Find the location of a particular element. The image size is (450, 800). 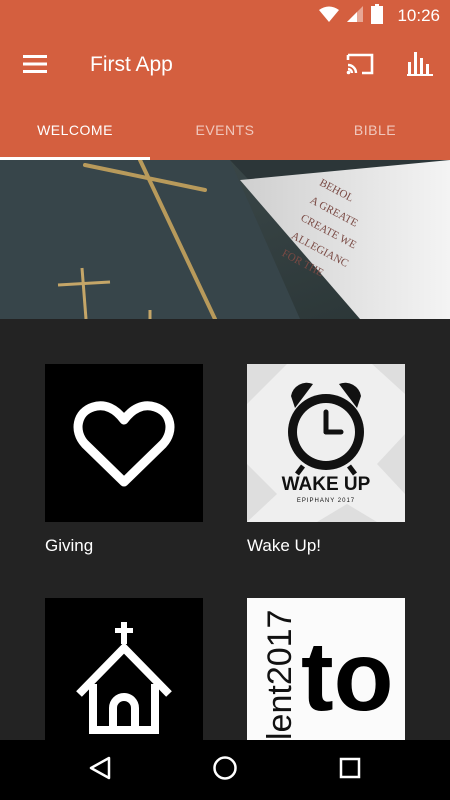

stats-button is located at coordinates (420, 66).